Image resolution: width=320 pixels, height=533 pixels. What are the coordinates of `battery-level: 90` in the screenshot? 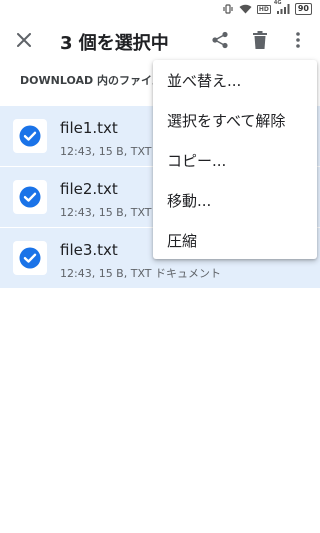 It's located at (303, 9).